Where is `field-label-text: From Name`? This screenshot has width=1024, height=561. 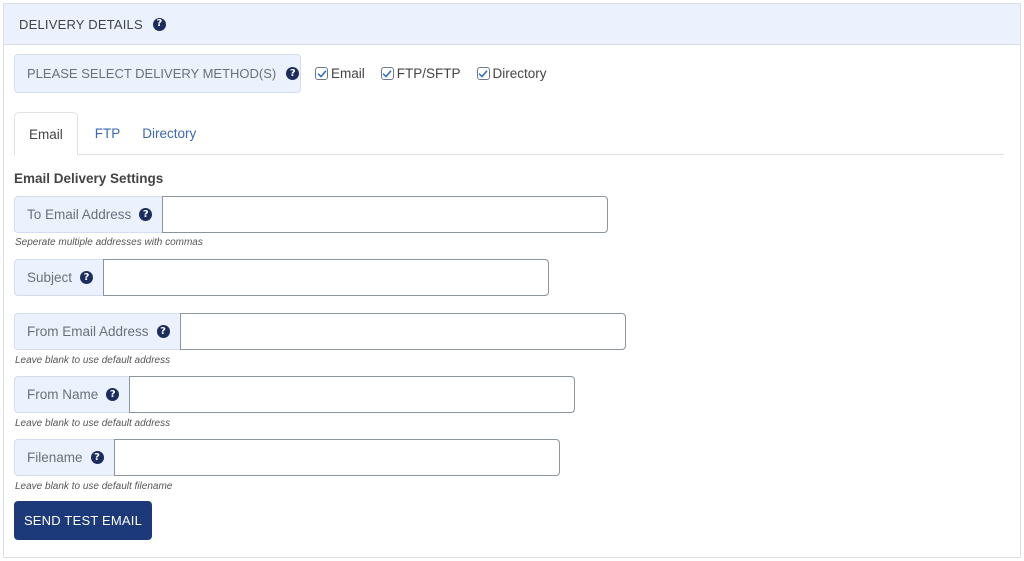 field-label-text: From Name is located at coordinates (63, 394).